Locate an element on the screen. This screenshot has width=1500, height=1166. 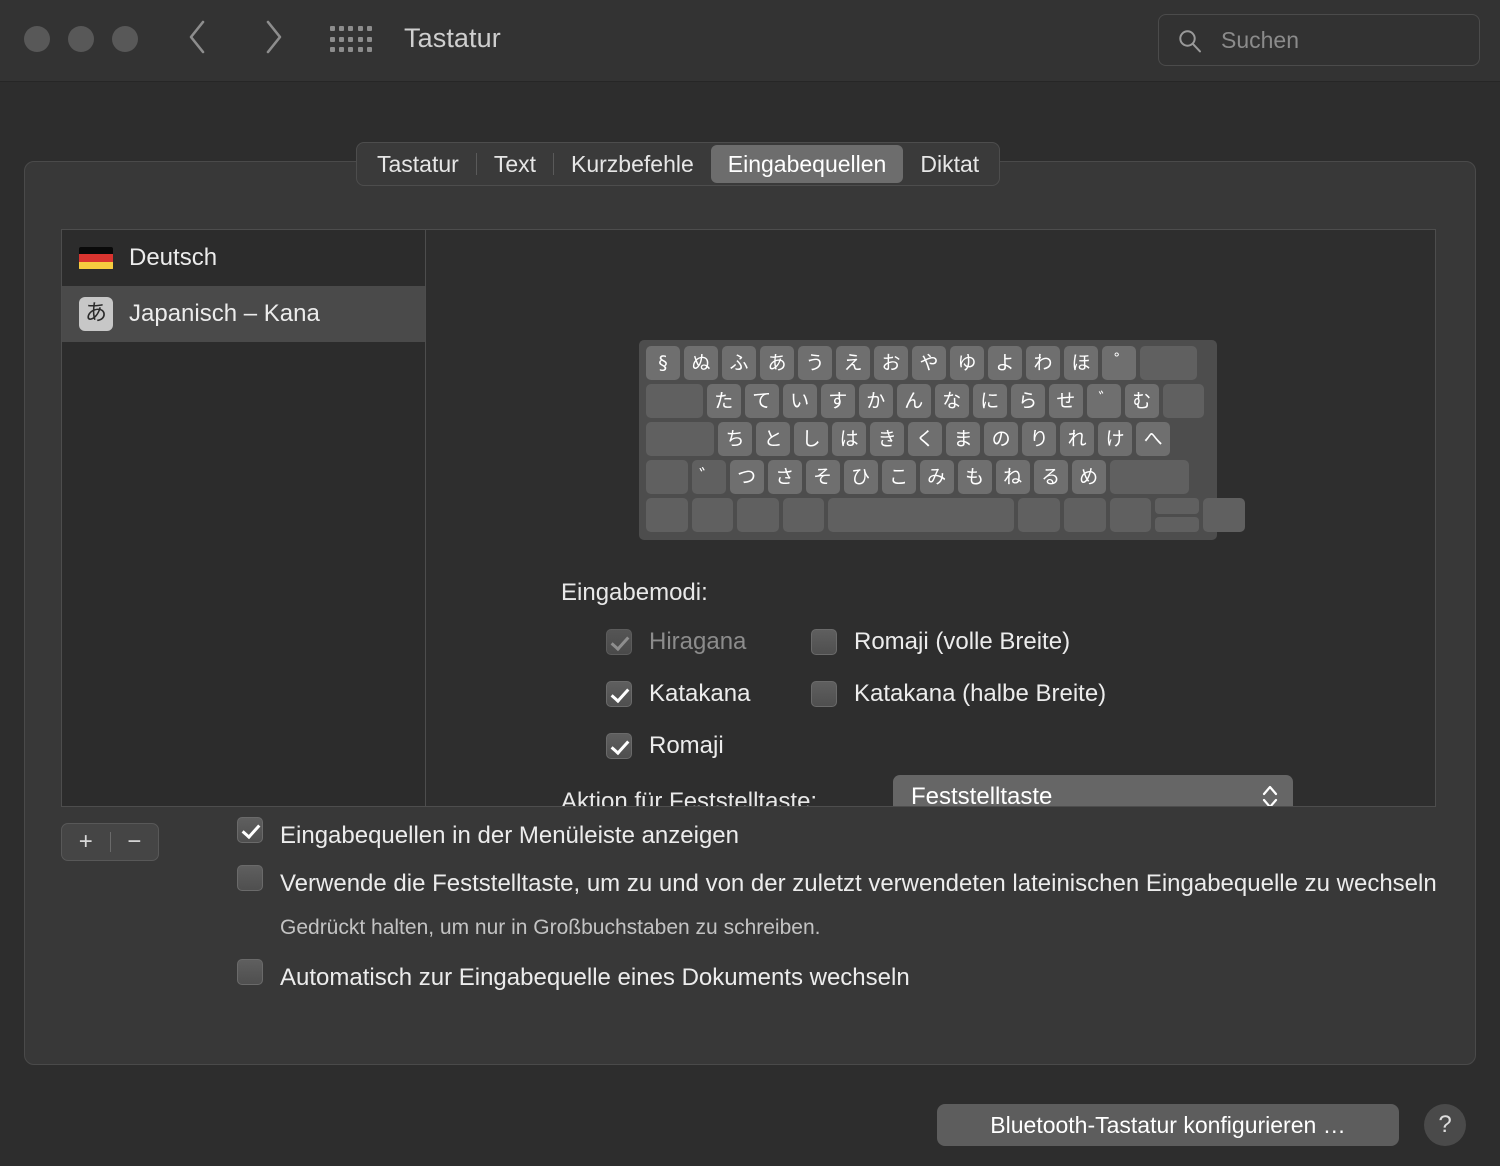
forward-button is located at coordinates (273, 40).